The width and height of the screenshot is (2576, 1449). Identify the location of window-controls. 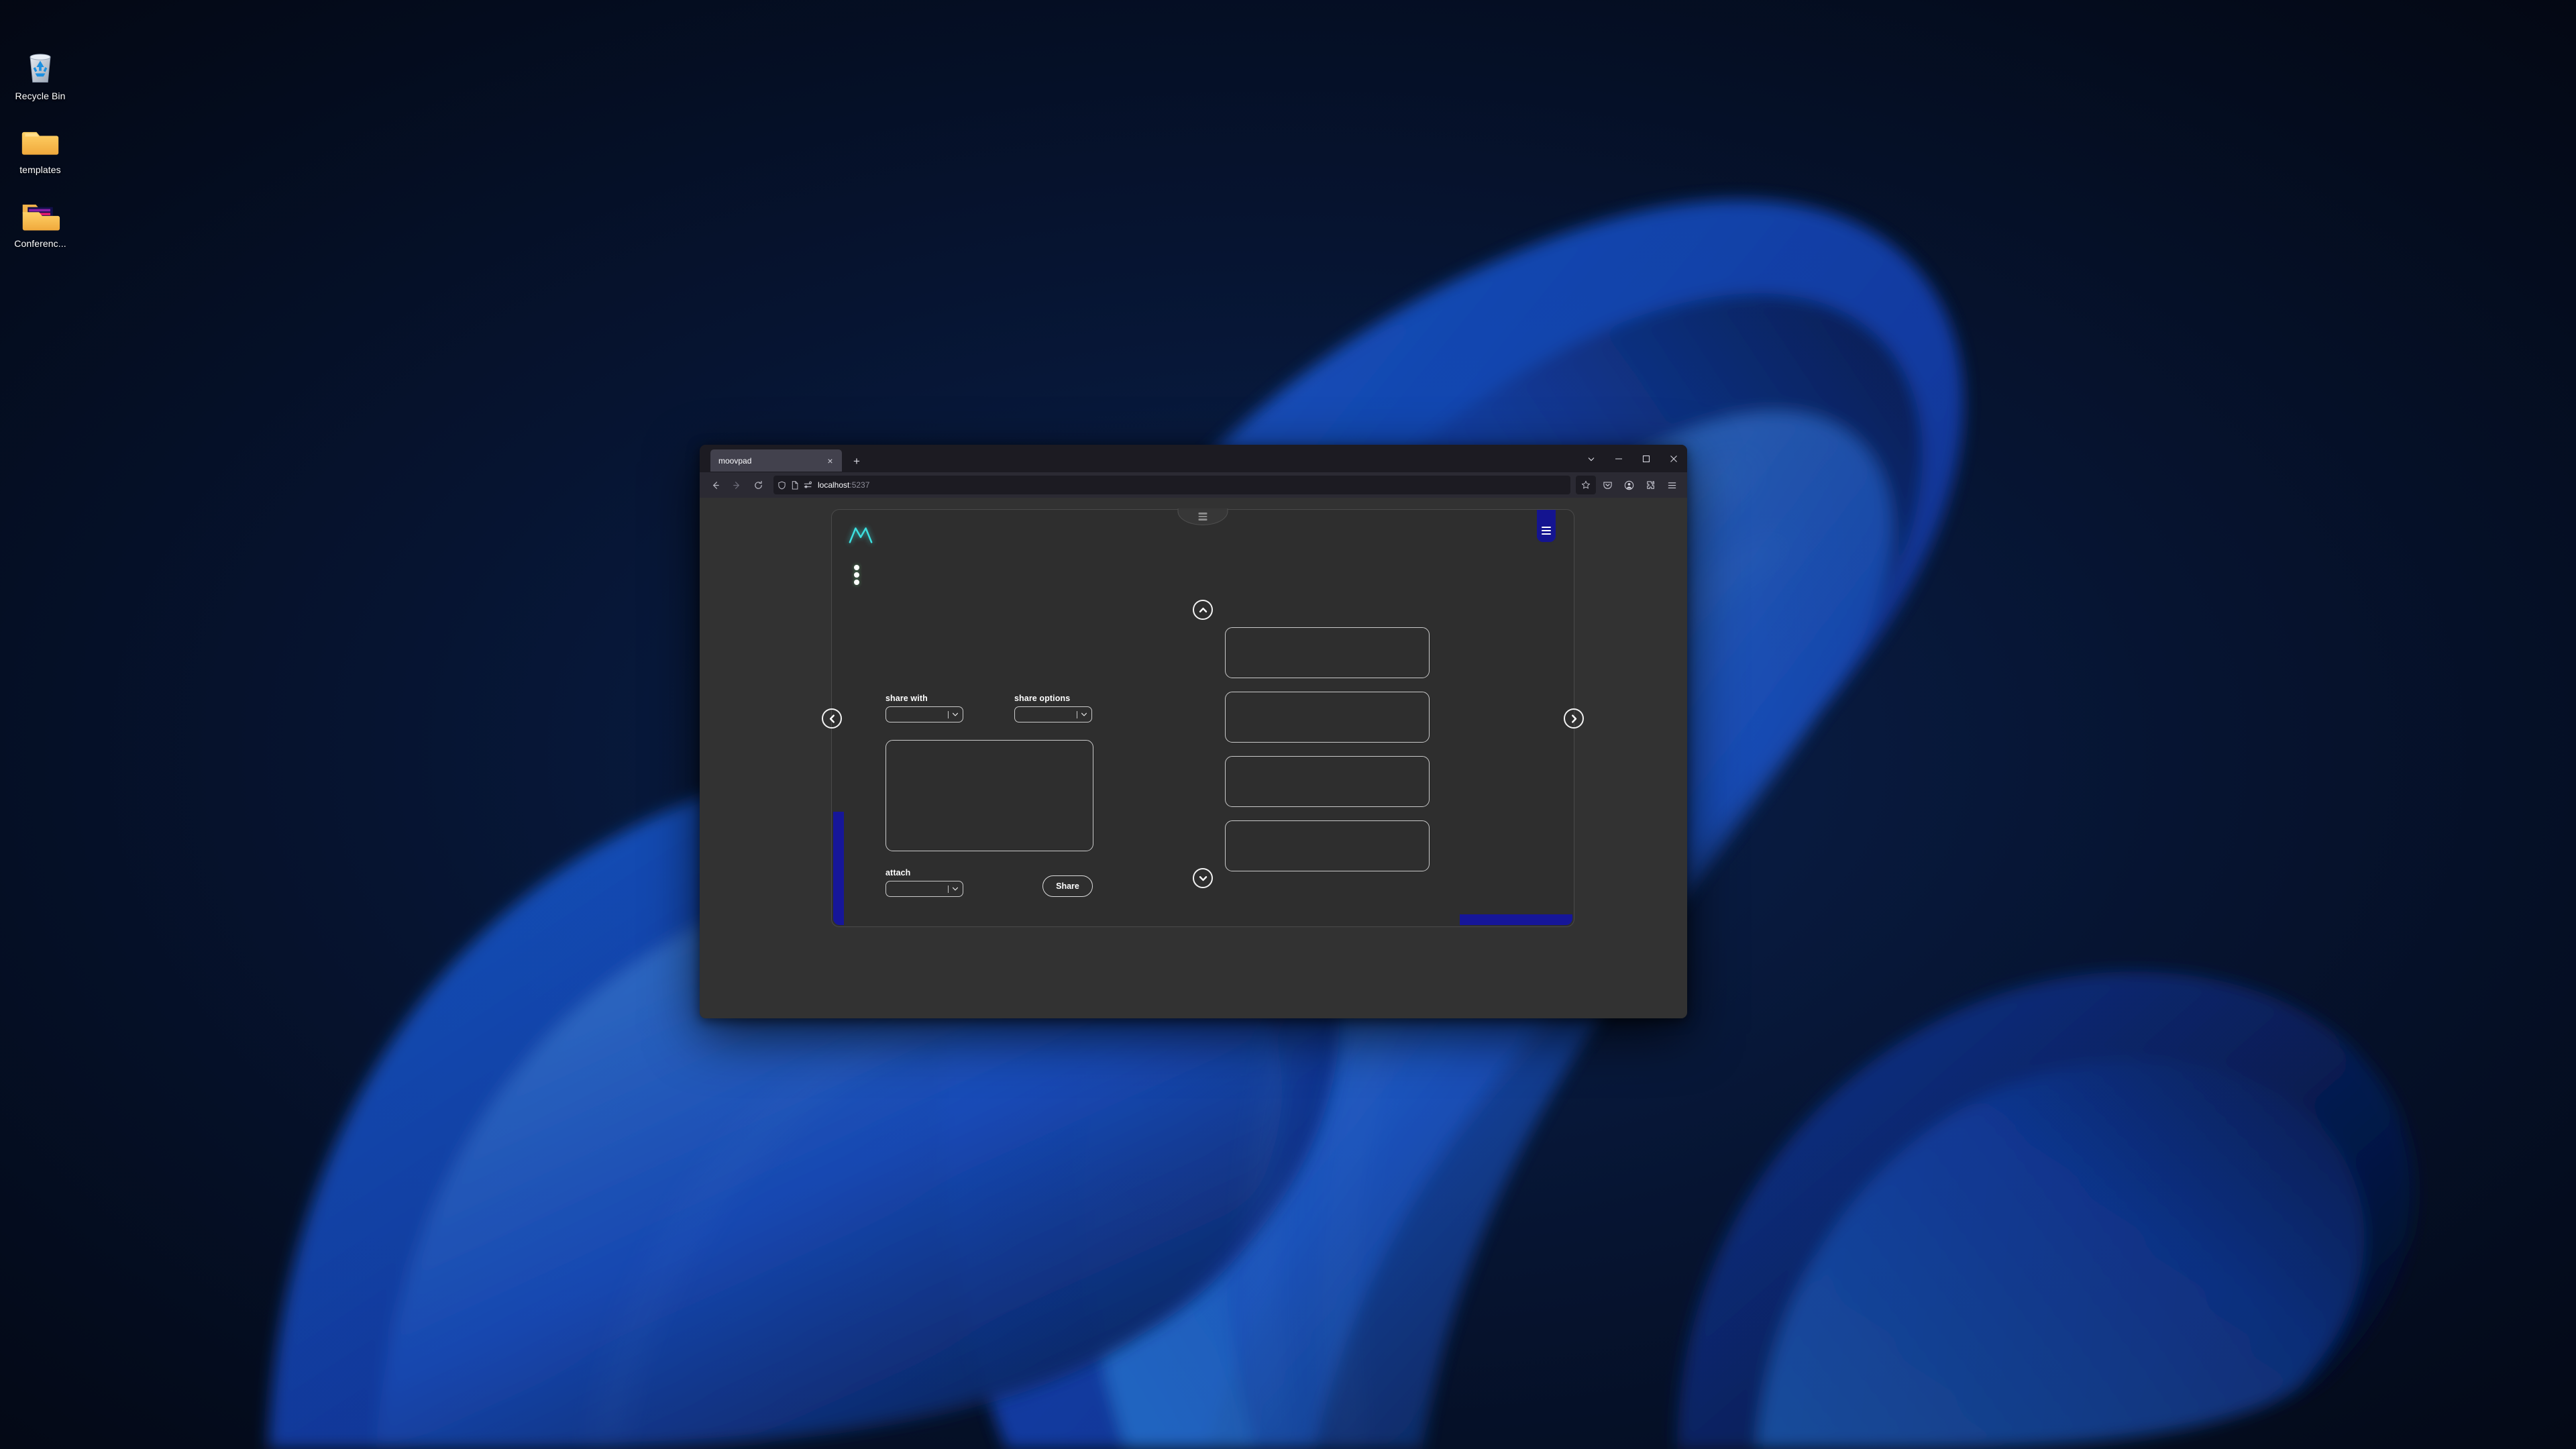
(1632, 458).